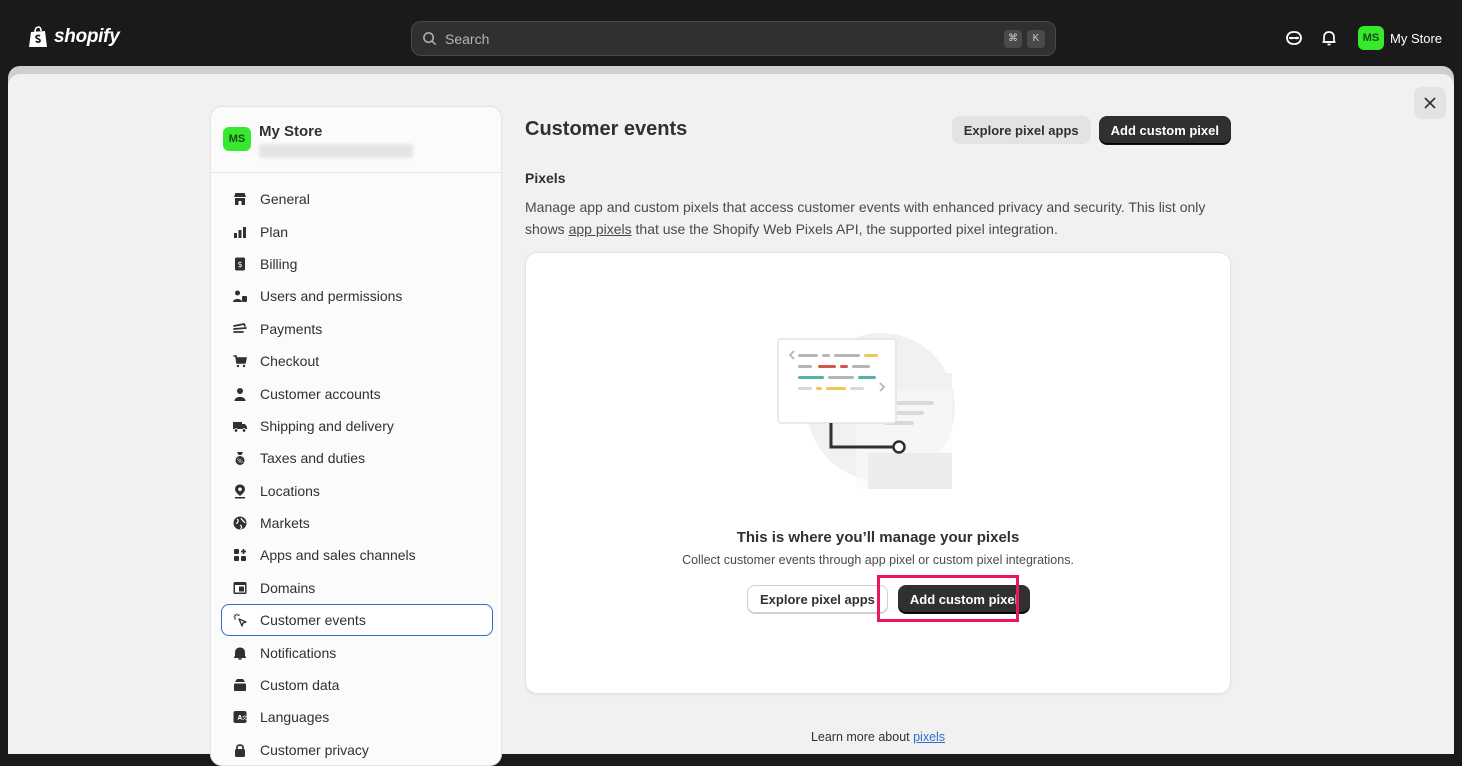 Image resolution: width=1462 pixels, height=766 pixels. I want to click on learn-more: Learn more about pixels, so click(878, 737).